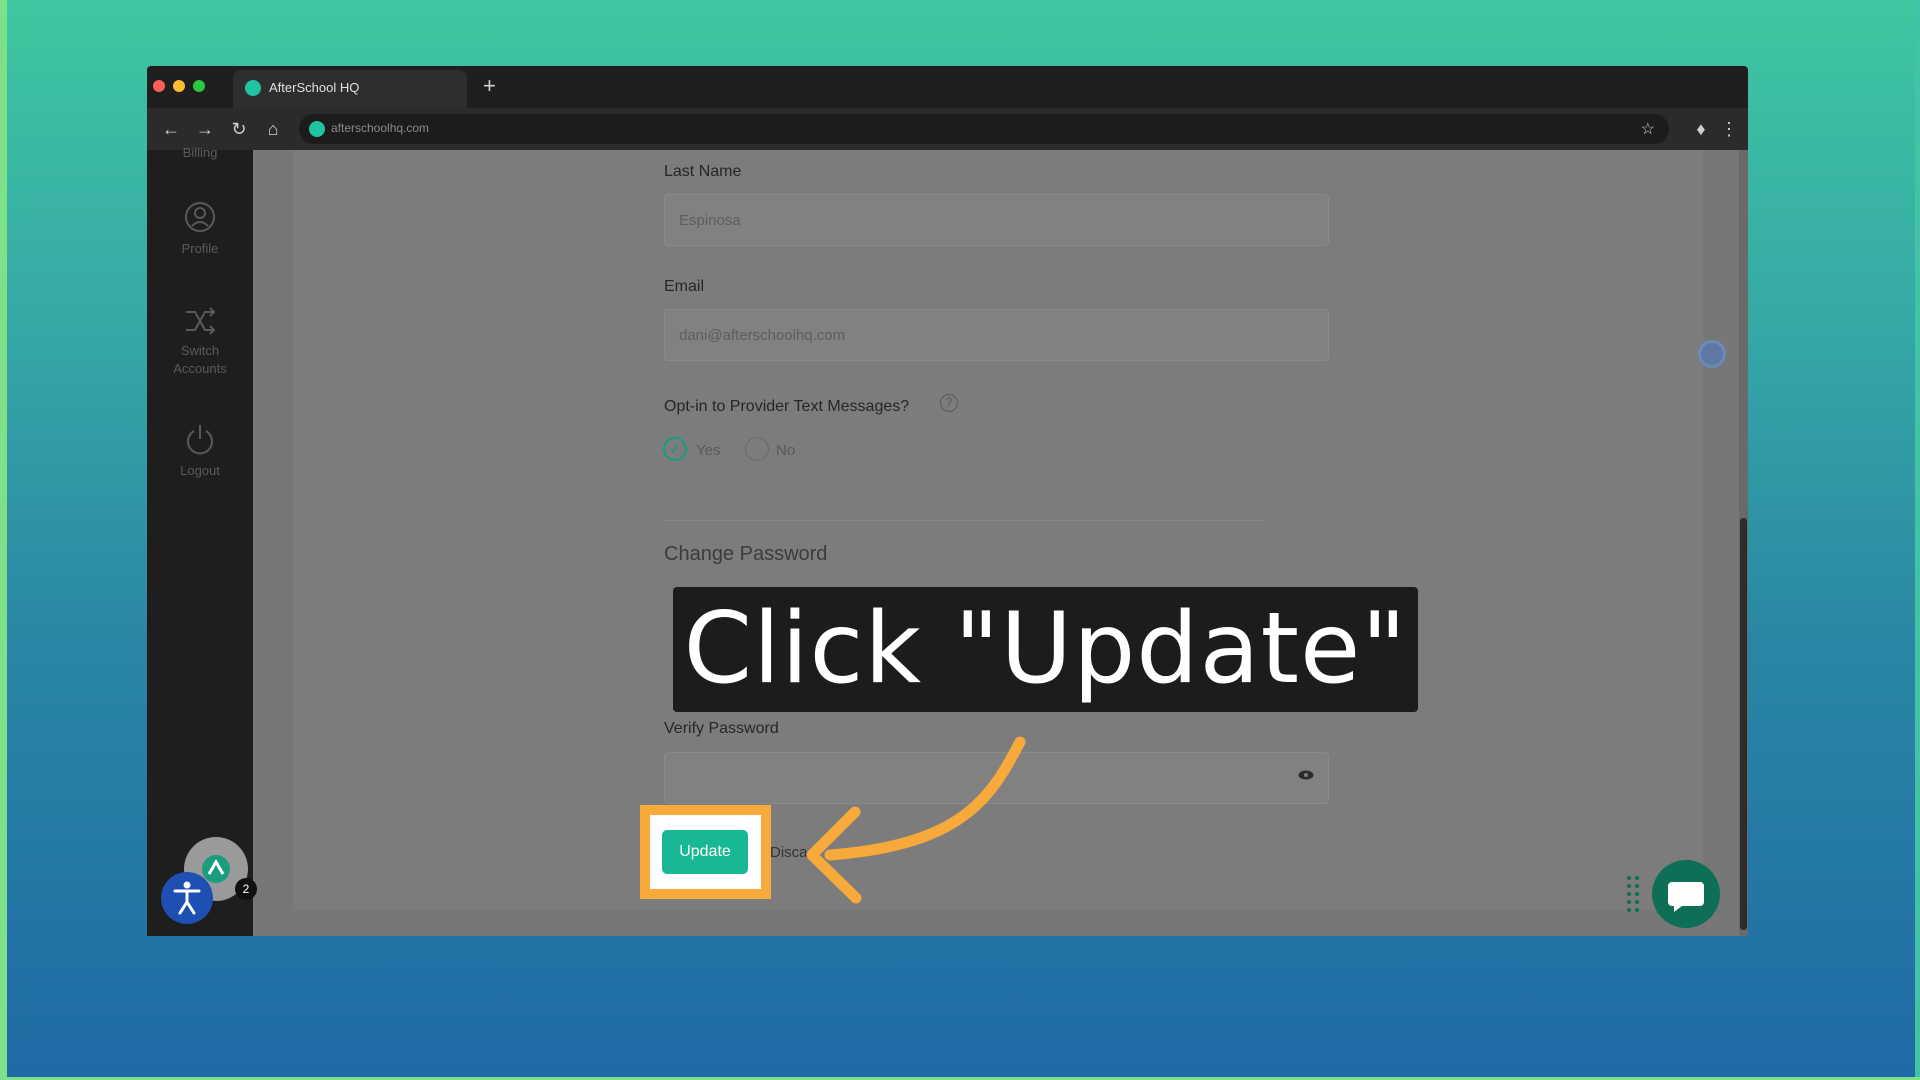  I want to click on browser-toolbar: ← → ↻ ⌂ afterschoolhq.com ☆ ♦ ⋮, so click(947, 129).